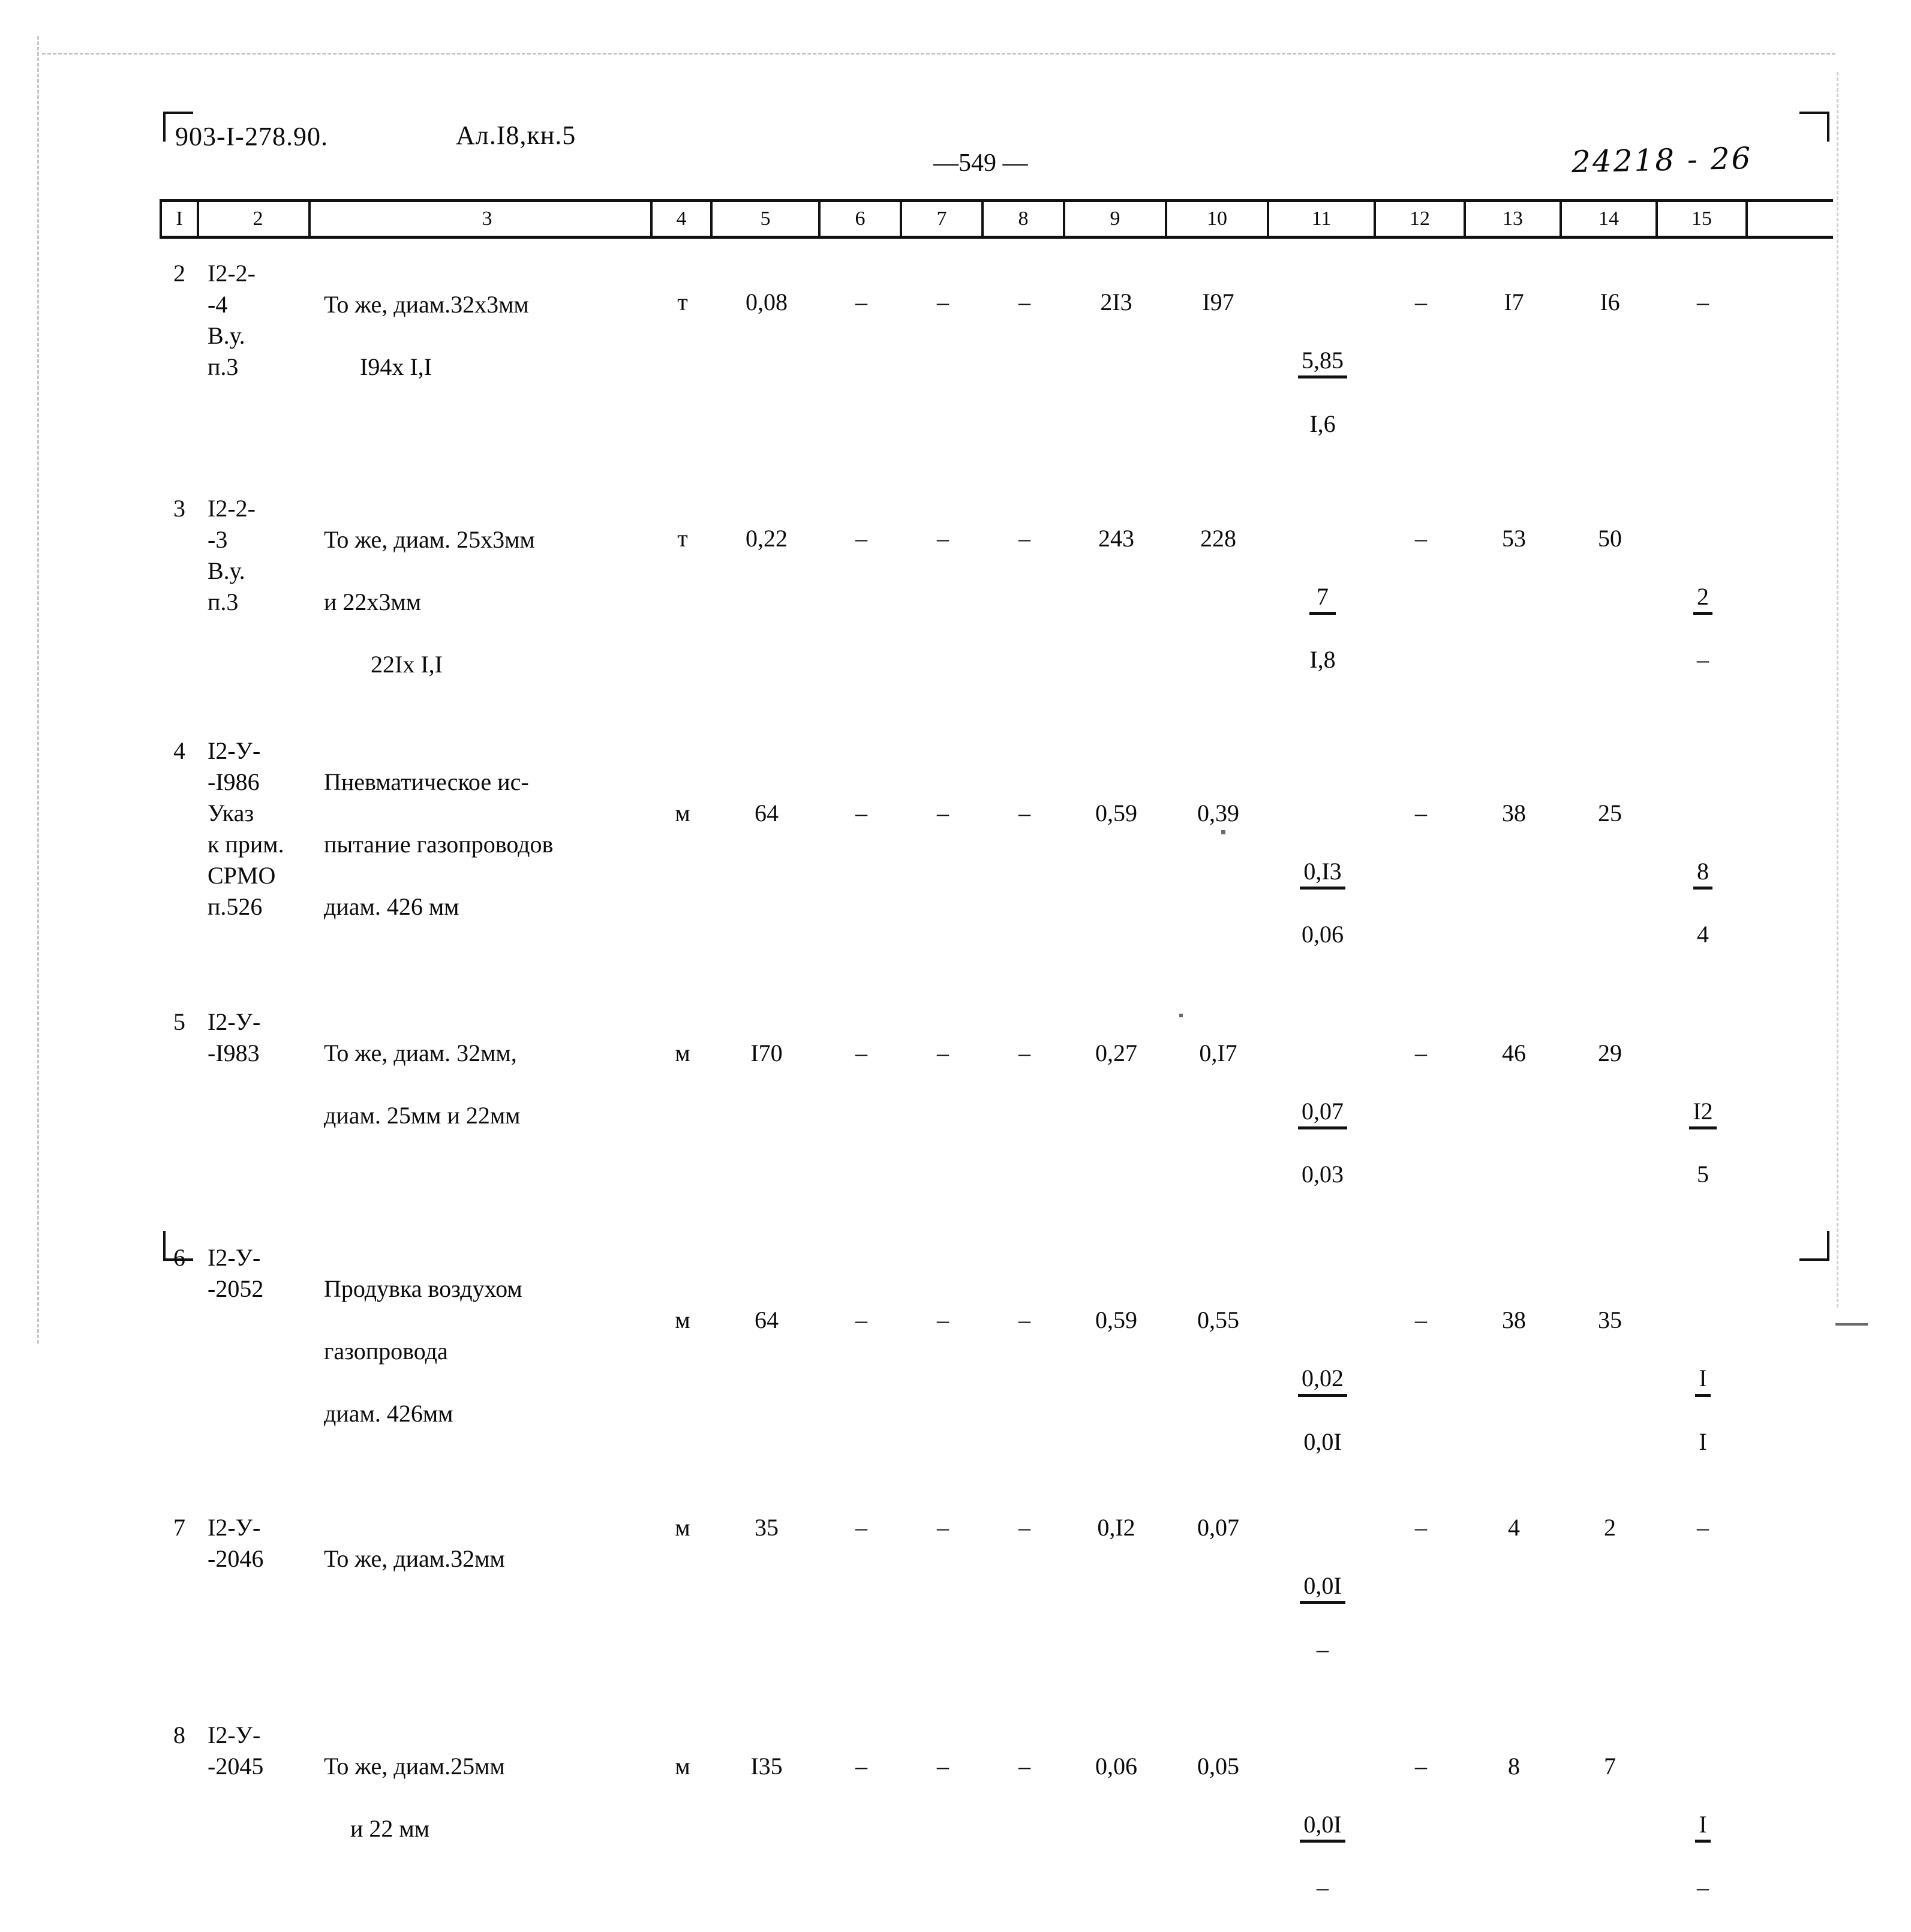  What do you see at coordinates (1610, 538) in the screenshot?
I see `row-col14: 50` at bounding box center [1610, 538].